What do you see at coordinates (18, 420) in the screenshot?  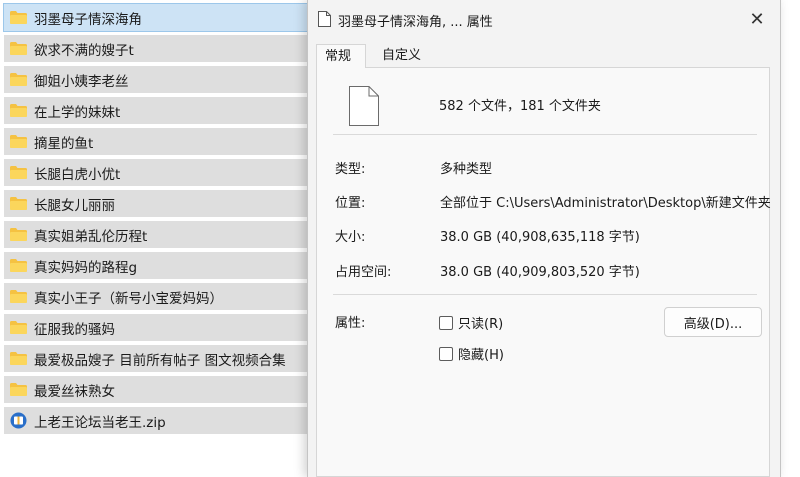 I see `zip-archive-icon` at bounding box center [18, 420].